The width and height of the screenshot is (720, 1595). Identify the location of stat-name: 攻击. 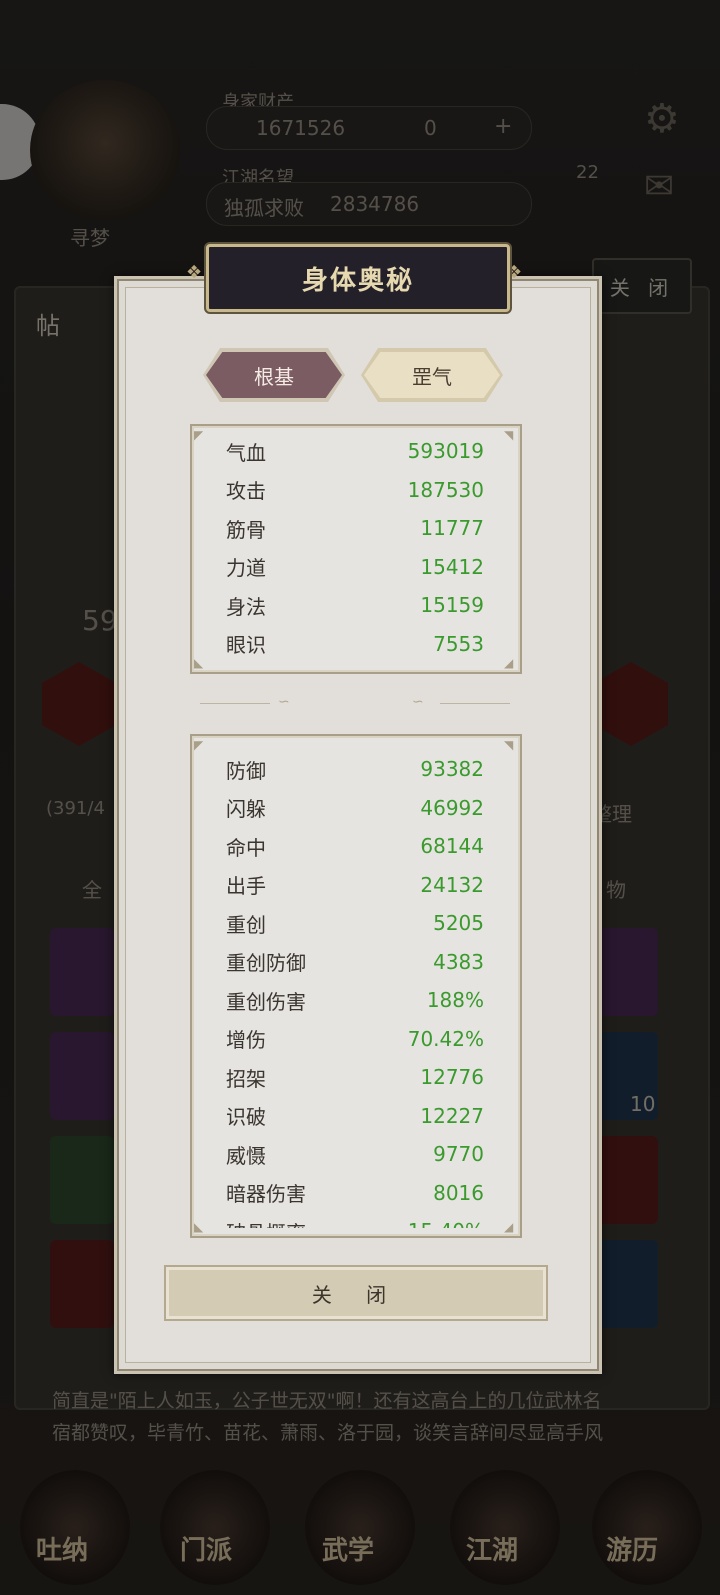
(246, 491).